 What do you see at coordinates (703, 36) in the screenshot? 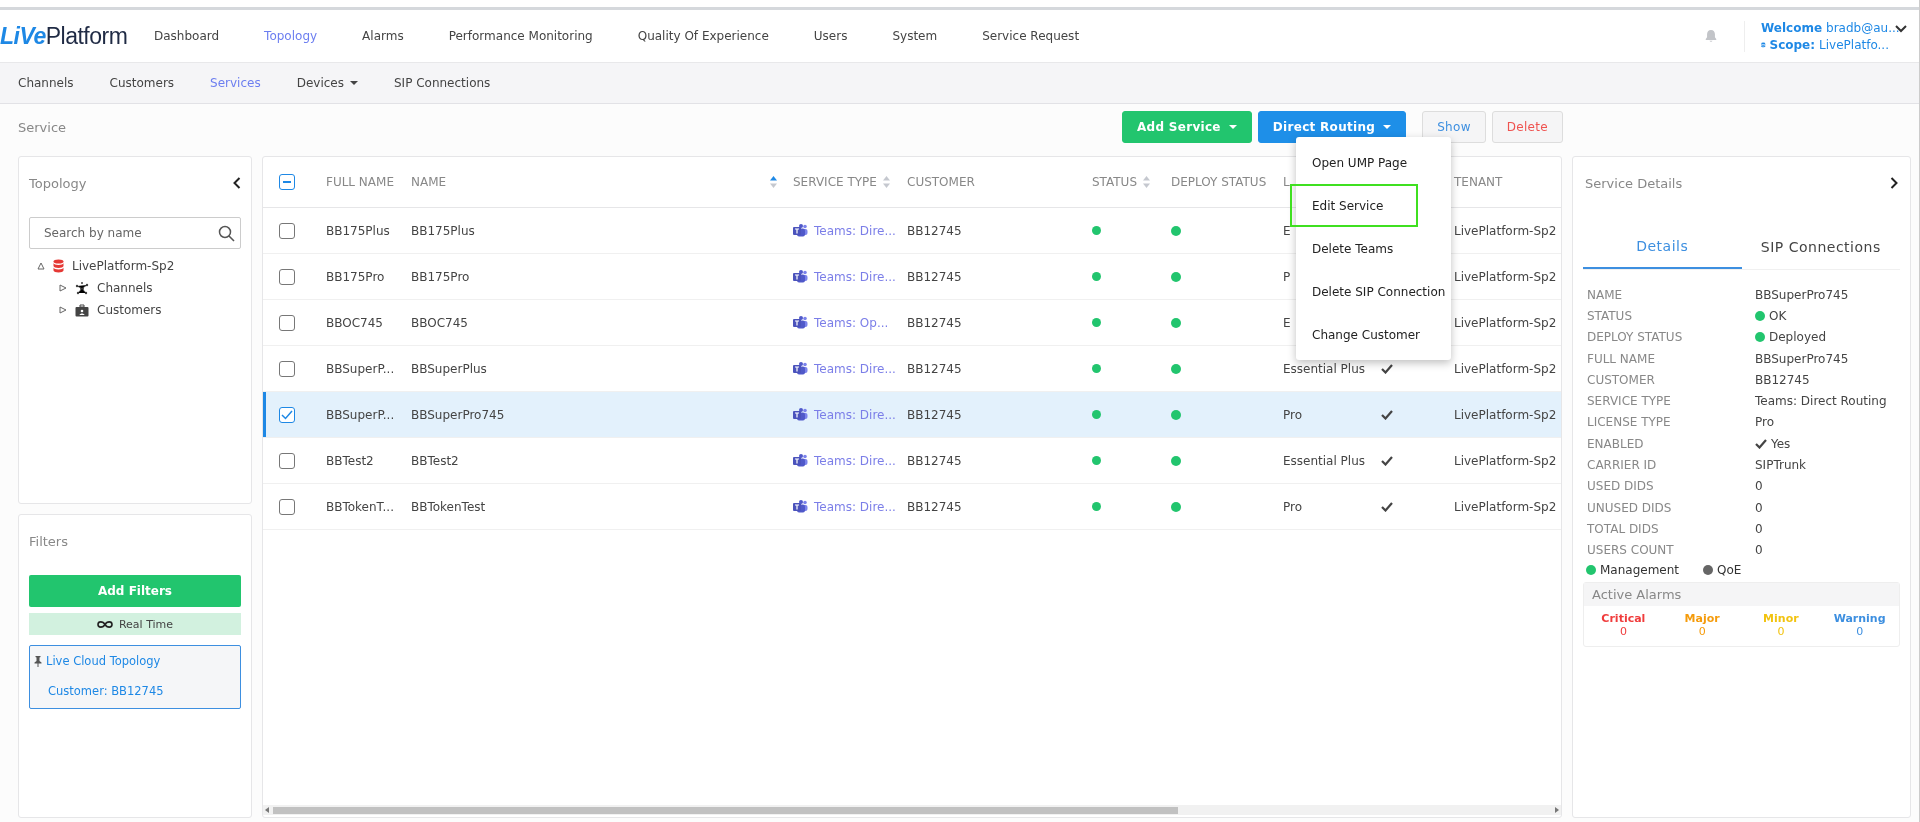
I see `nav-link: Quality Of Experience` at bounding box center [703, 36].